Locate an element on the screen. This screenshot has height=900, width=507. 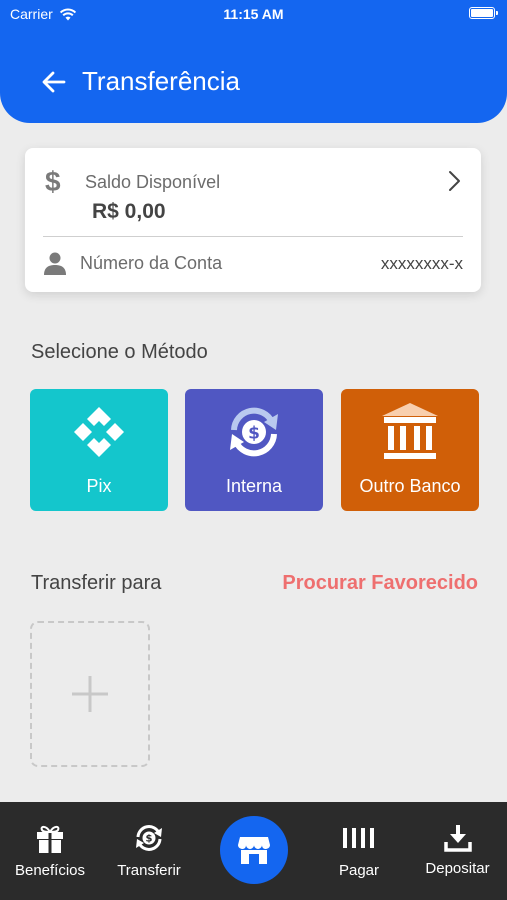
method-interna-button: $ Interna is located at coordinates (254, 450).